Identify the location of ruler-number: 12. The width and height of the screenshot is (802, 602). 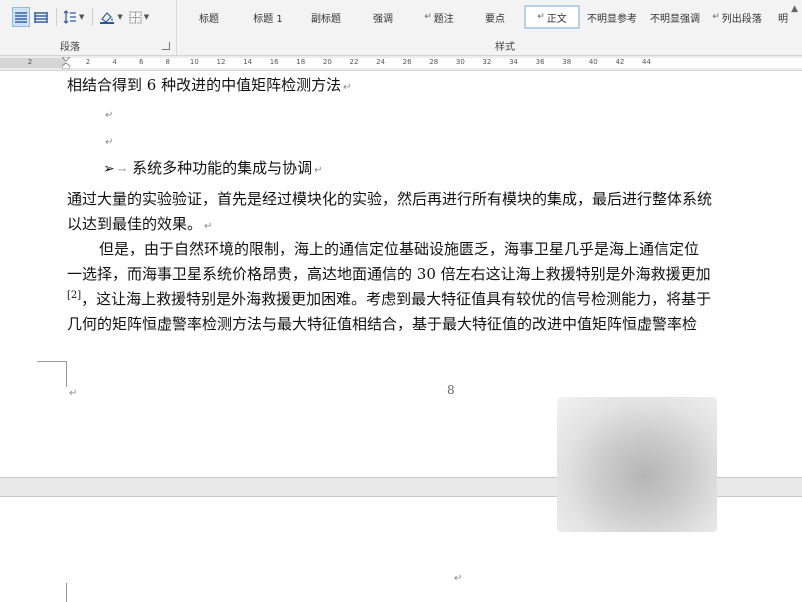
(221, 62).